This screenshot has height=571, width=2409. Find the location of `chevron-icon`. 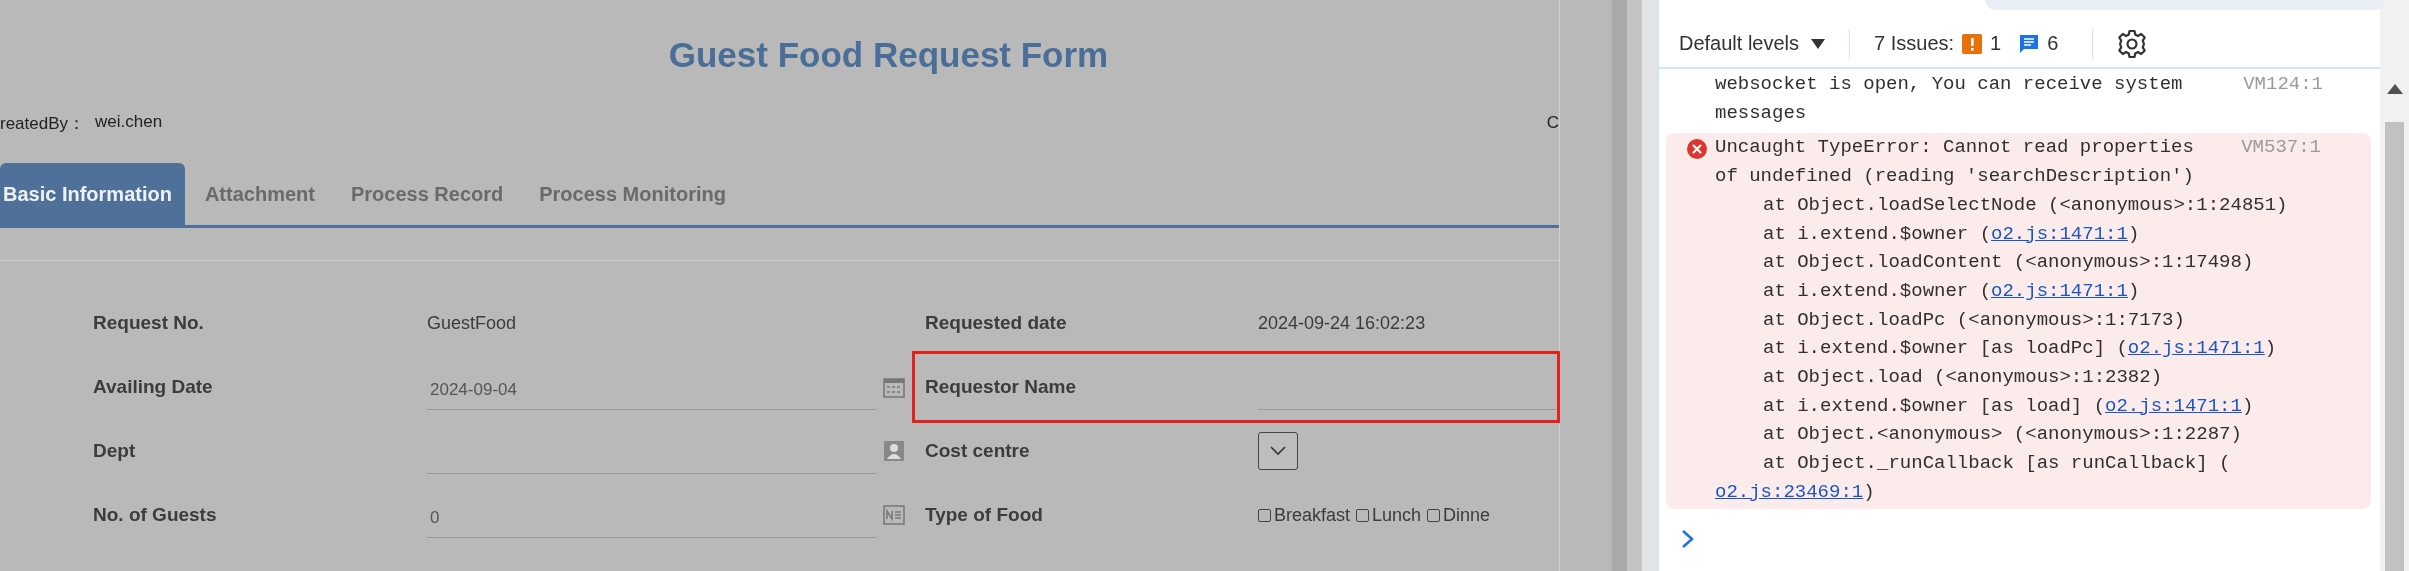

chevron-icon is located at coordinates (1278, 451).